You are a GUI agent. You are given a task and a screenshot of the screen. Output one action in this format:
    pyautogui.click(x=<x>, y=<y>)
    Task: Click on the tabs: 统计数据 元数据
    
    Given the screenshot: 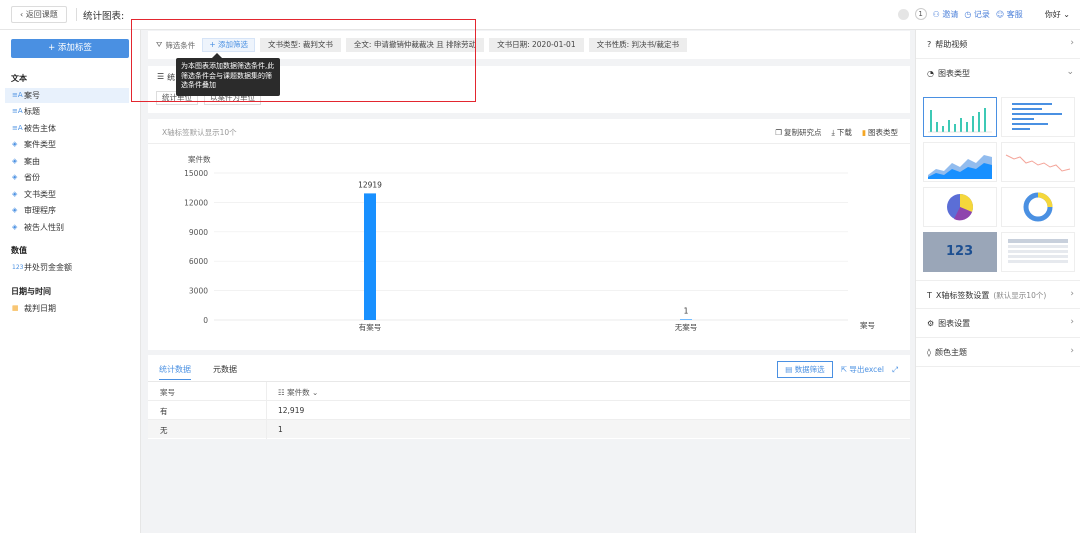 What is the action you would take?
    pyautogui.click(x=198, y=372)
    